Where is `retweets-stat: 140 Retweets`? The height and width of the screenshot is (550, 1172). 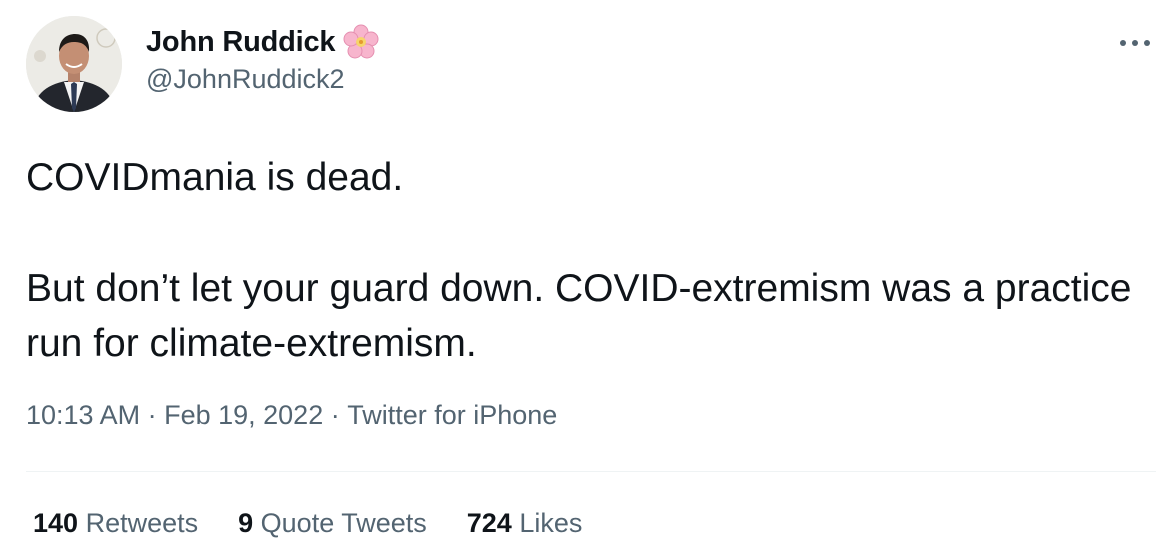 retweets-stat: 140 Retweets is located at coordinates (115, 523).